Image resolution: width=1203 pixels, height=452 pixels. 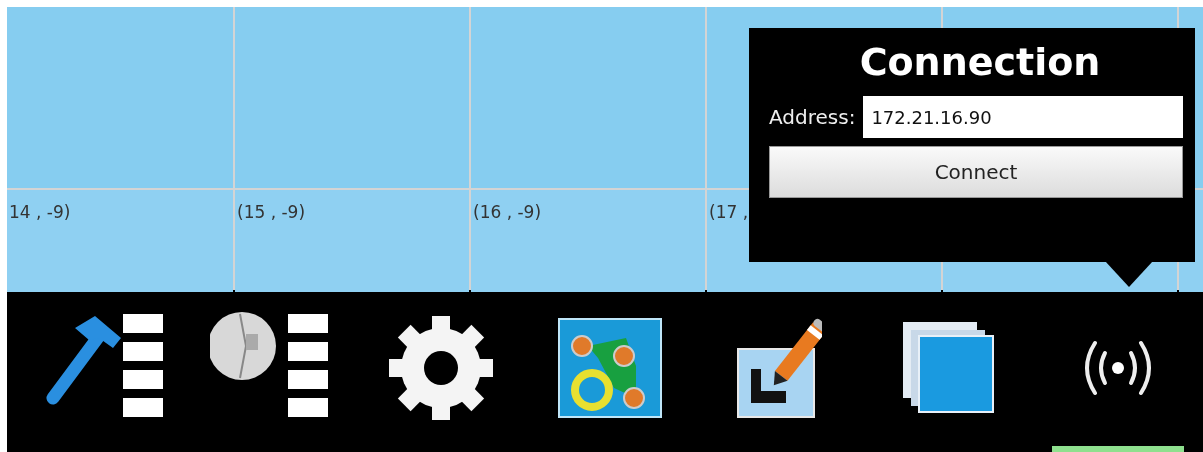 What do you see at coordinates (812, 117) in the screenshot?
I see `address-label: Address:` at bounding box center [812, 117].